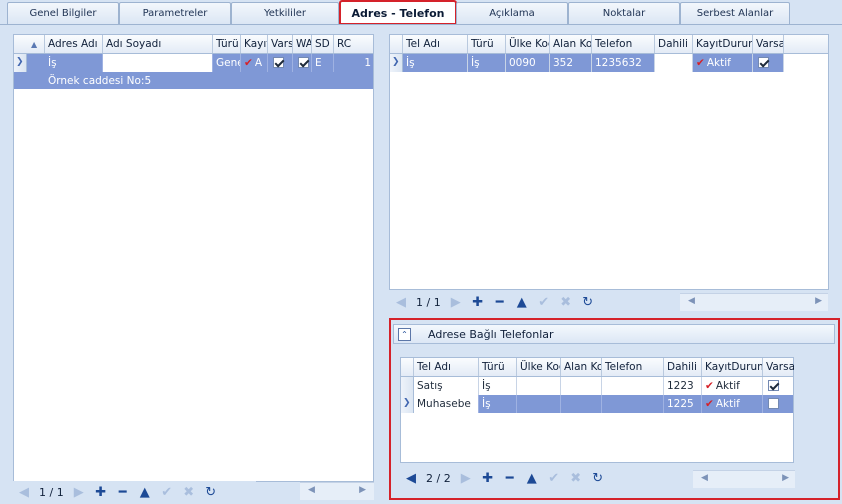 This screenshot has width=842, height=504. Describe the element at coordinates (158, 44) in the screenshot. I see `col-adi-soyadi: Adı Soyadı` at that location.